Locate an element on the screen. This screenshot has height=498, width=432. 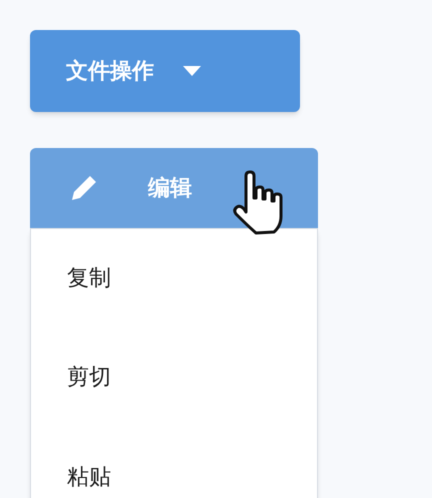
menu-item: 粘贴 is located at coordinates (174, 463).